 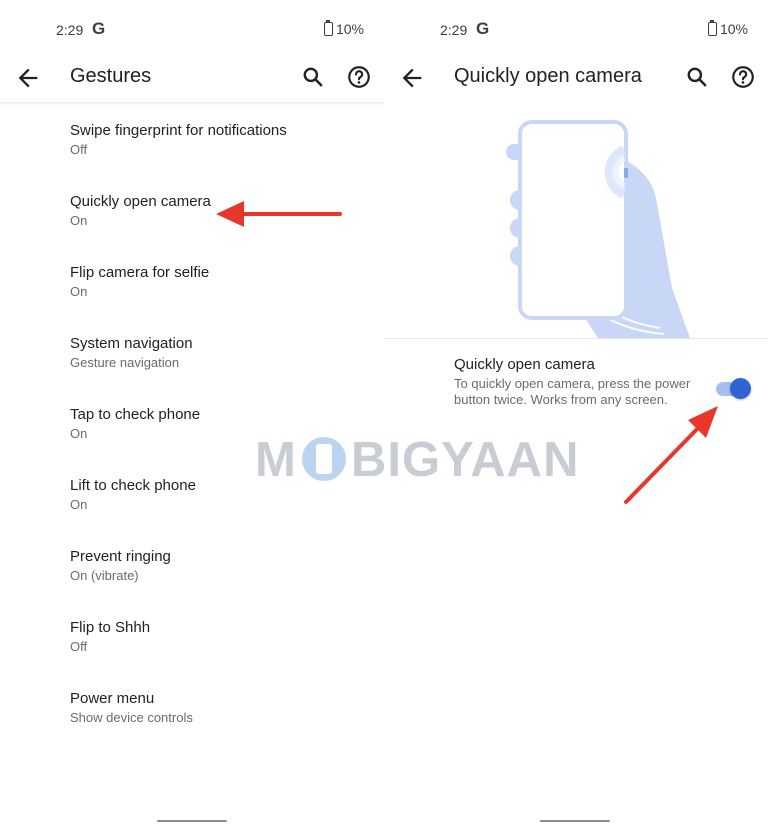 What do you see at coordinates (111, 76) in the screenshot?
I see `page-title: Gestures` at bounding box center [111, 76].